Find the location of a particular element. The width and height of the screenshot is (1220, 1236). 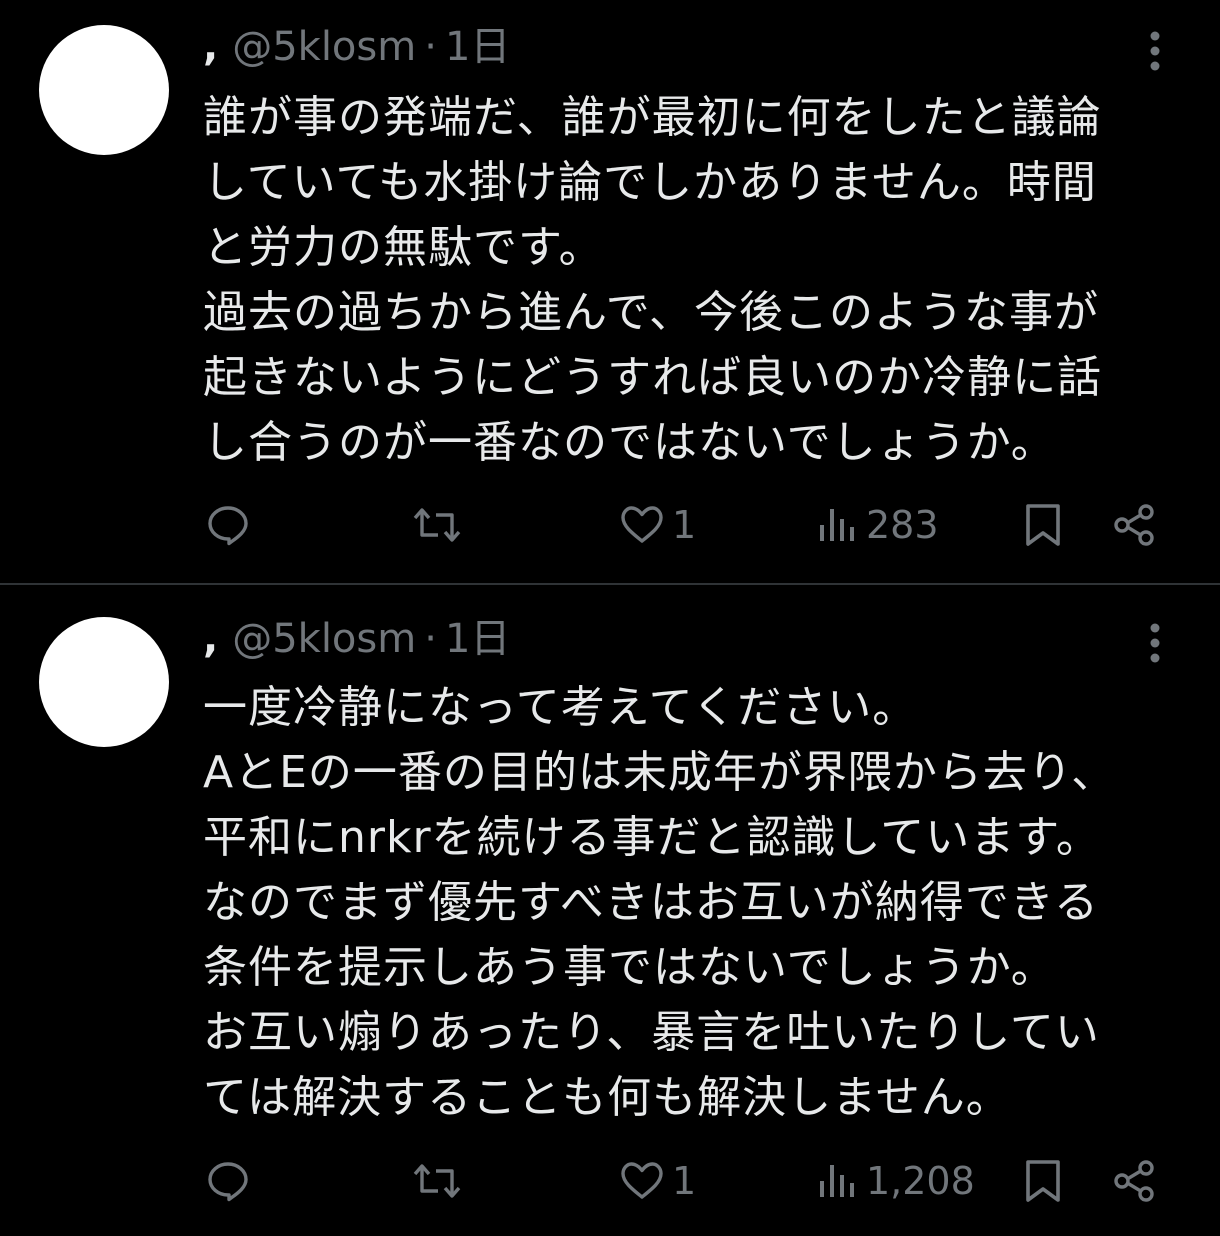

views-button: 283 is located at coordinates (877, 525).